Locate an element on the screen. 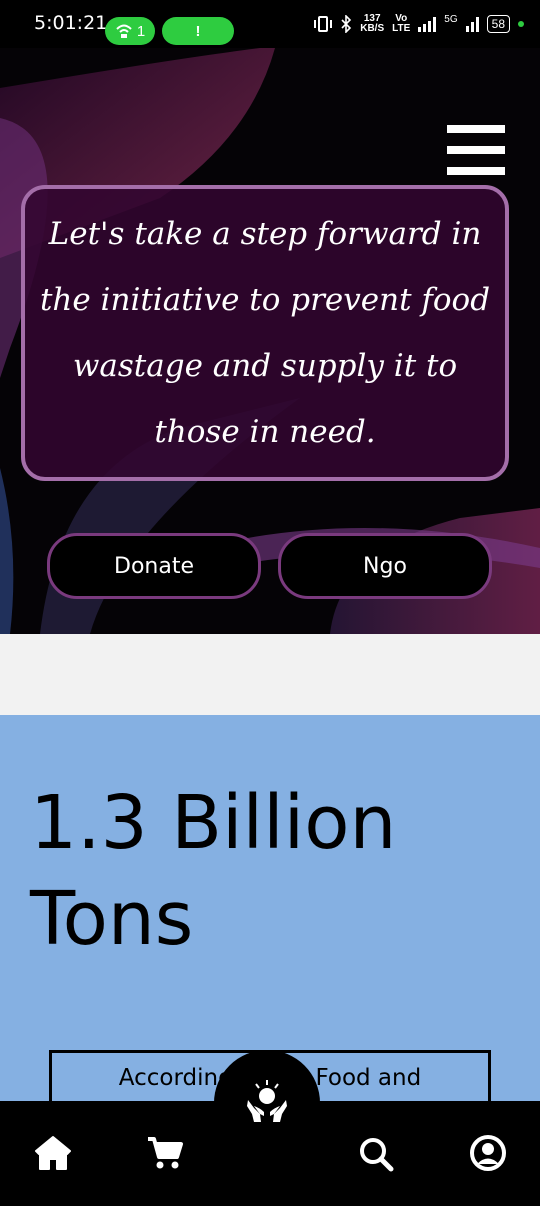 Image resolution: width=540 pixels, height=1206 pixels. menu-button is located at coordinates (476, 150).